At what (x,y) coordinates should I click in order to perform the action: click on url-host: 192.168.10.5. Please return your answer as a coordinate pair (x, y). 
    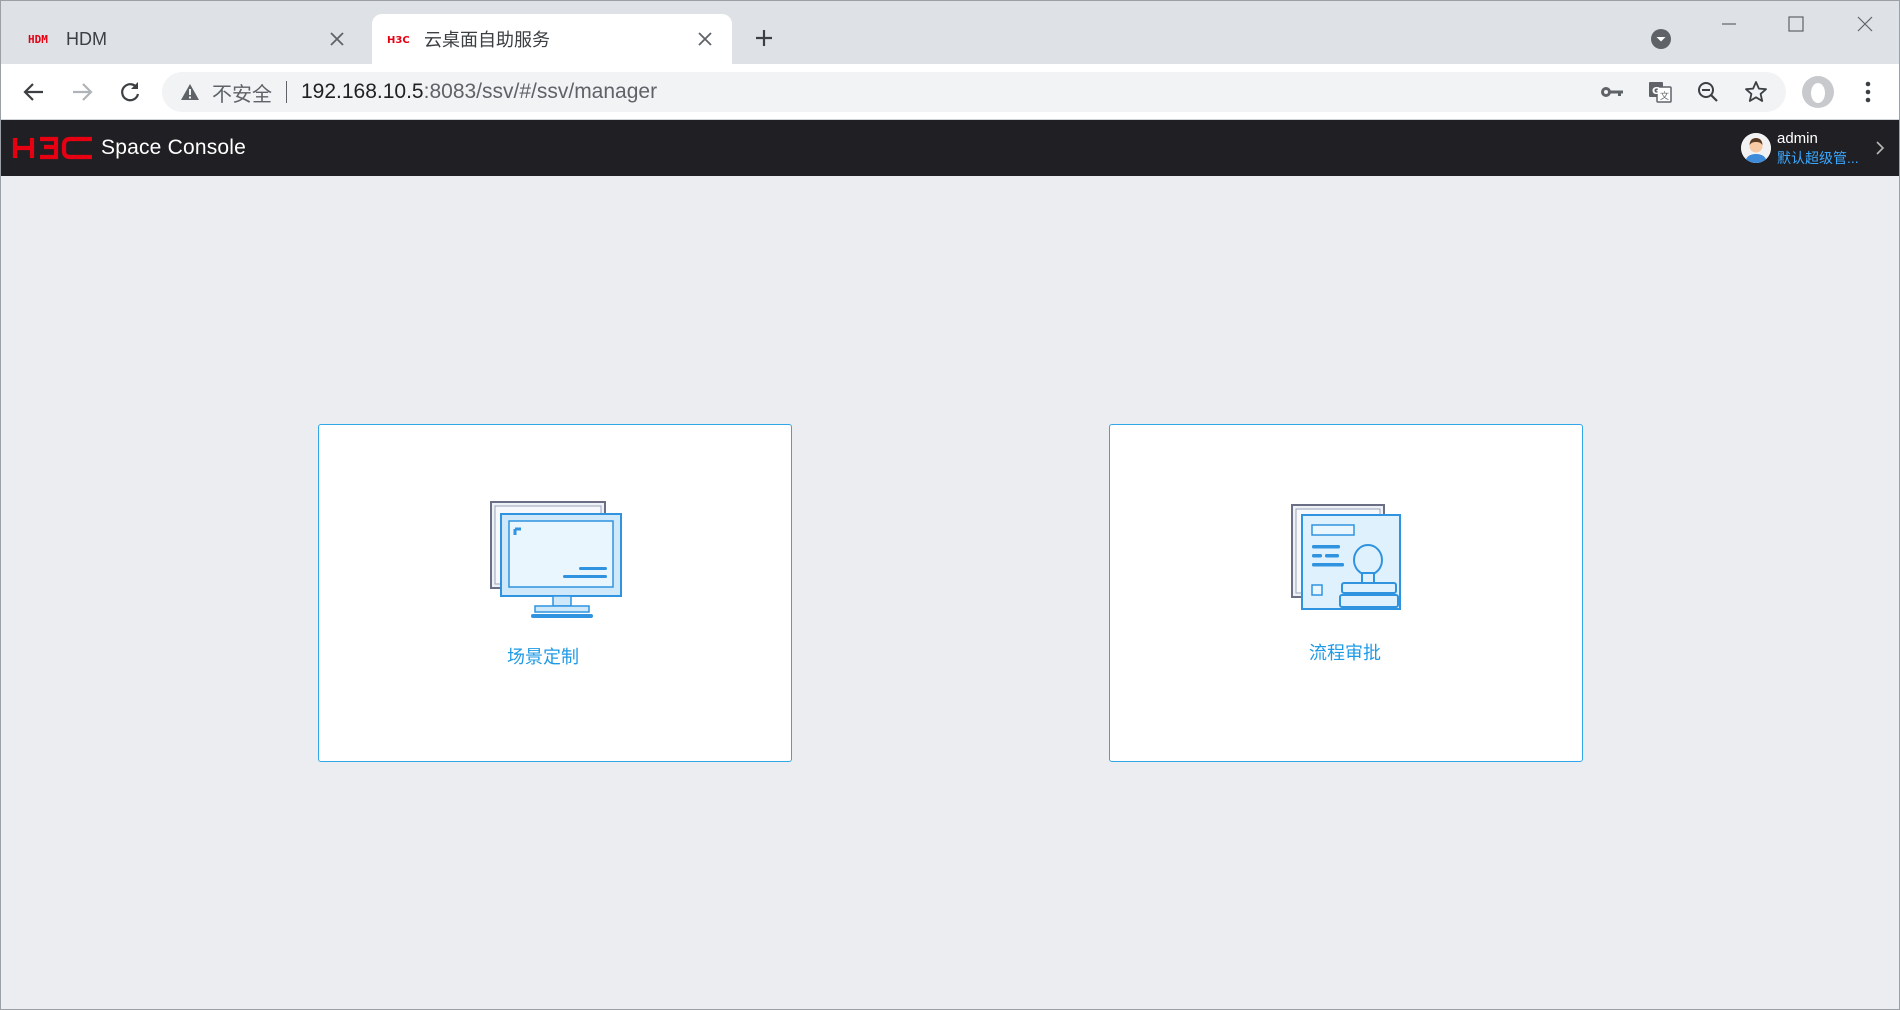
    Looking at the image, I should click on (362, 91).